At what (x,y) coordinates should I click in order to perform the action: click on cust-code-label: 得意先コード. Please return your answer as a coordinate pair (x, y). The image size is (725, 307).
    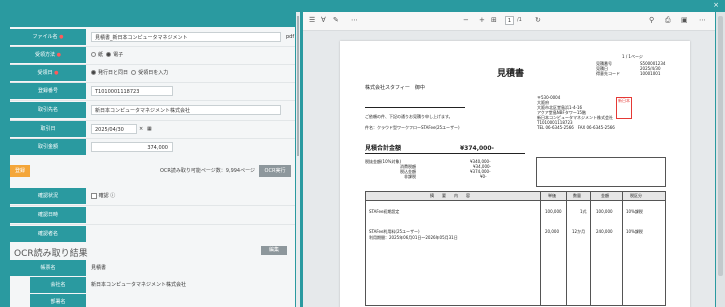
    Looking at the image, I should click on (608, 73).